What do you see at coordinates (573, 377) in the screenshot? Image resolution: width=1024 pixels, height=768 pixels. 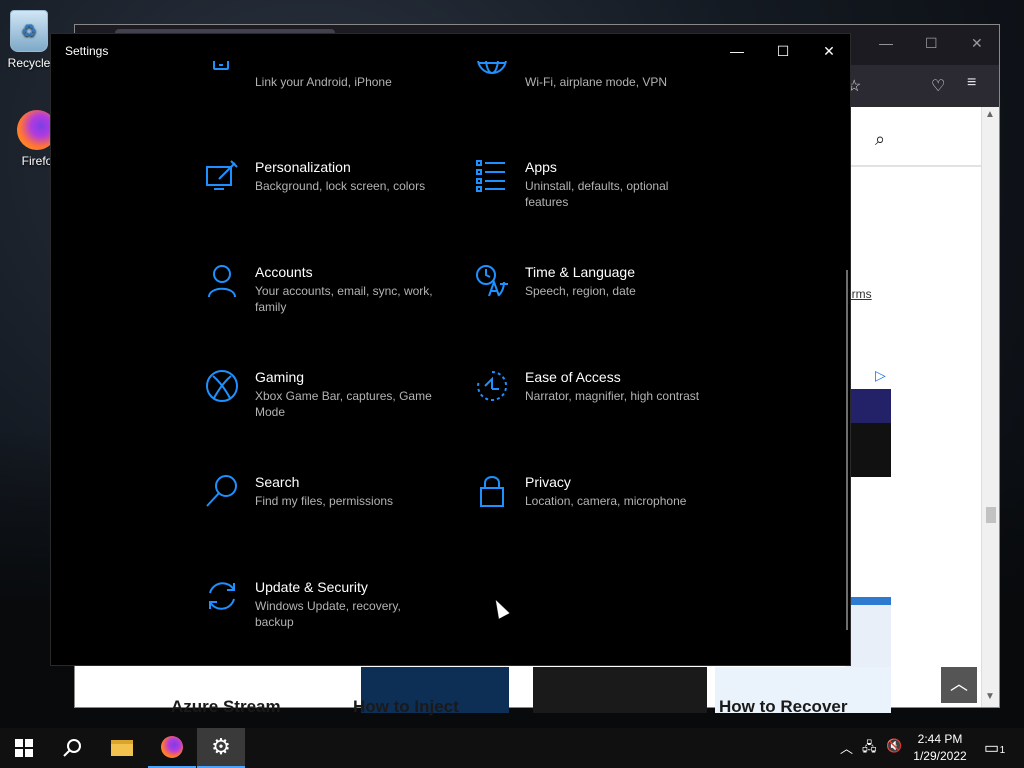 I see `settings-item-name: Ease of Access` at bounding box center [573, 377].